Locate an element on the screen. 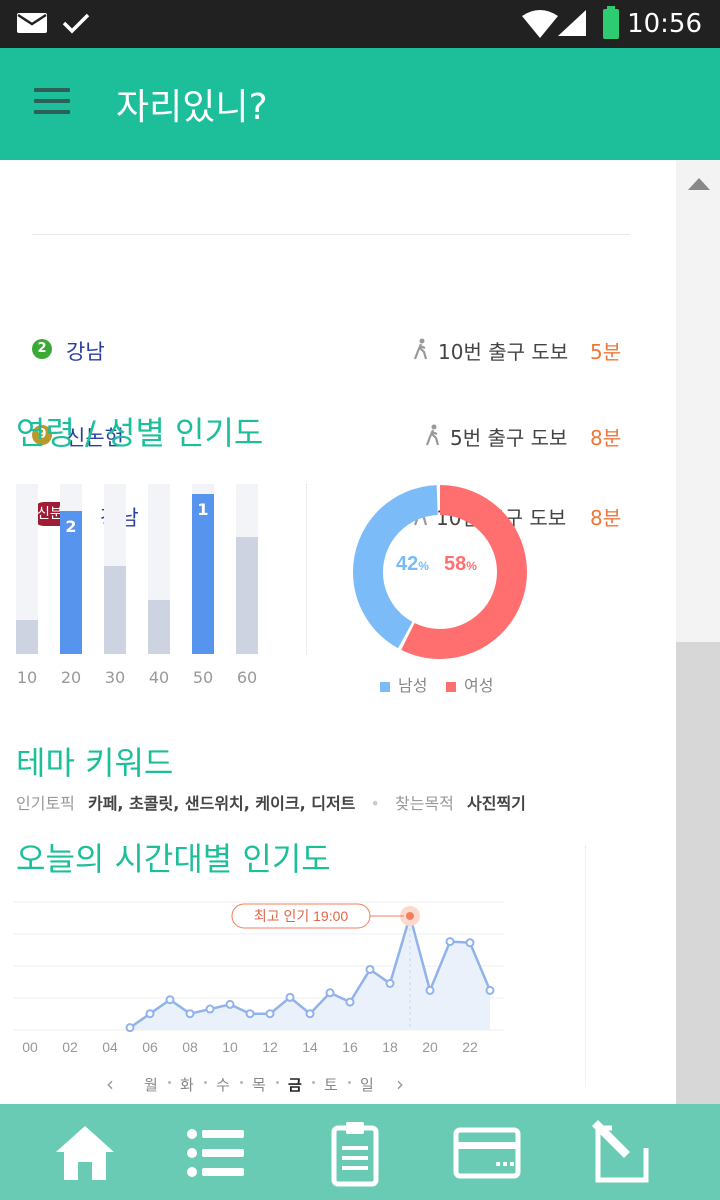 The width and height of the screenshot is (720, 1200). age-bar-track: 1 is located at coordinates (203, 569).